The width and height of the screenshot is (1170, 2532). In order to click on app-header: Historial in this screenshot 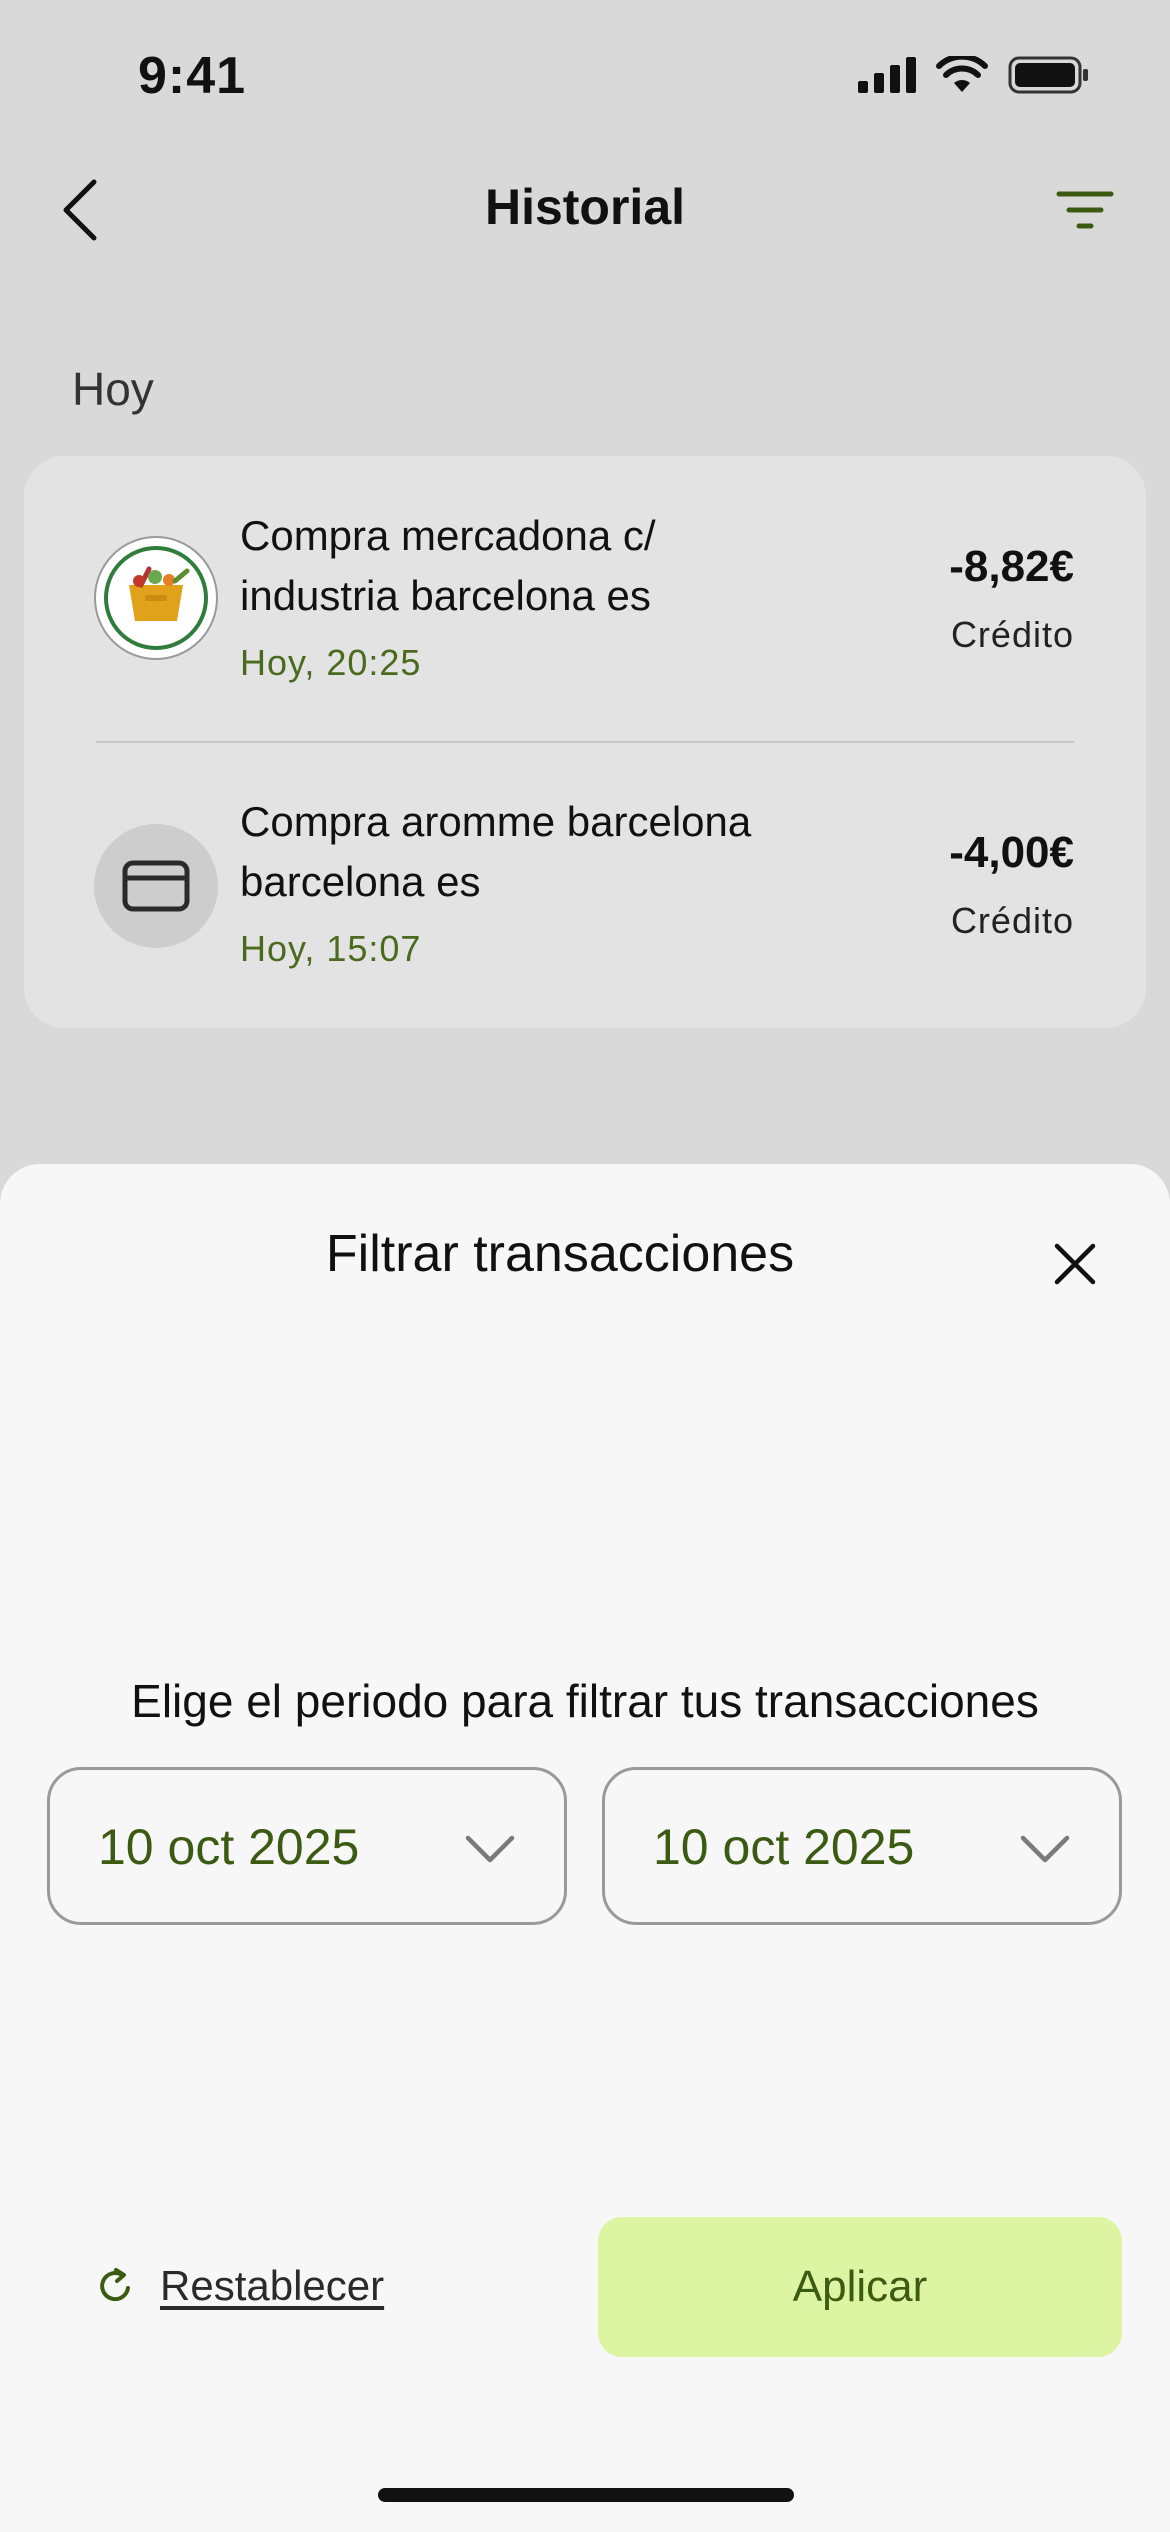, I will do `click(585, 210)`.